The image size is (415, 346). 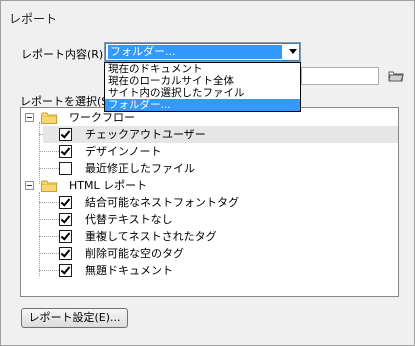 I want to click on dropdown-option-current-document: 現在のドキュメント, so click(x=202, y=69).